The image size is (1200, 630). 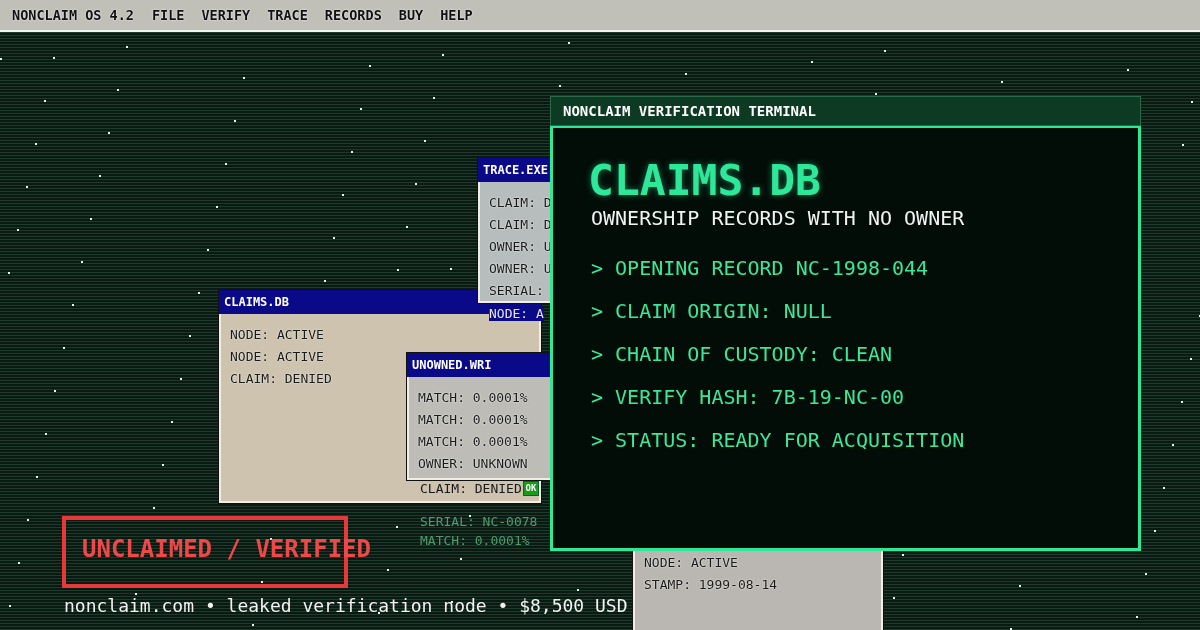 I want to click on menu-item: HELP, so click(x=456, y=15).